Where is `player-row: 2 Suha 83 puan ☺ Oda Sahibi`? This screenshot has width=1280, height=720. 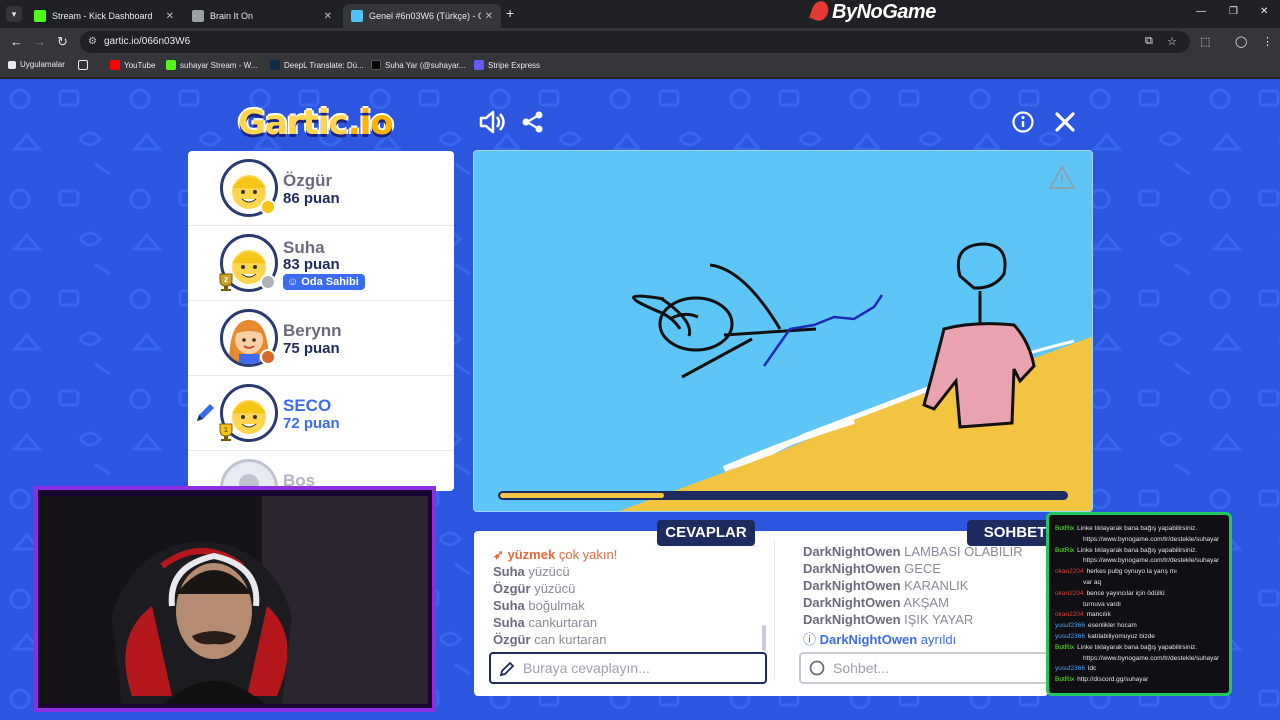
player-row: 2 Suha 83 puan ☺ Oda Sahibi is located at coordinates (321, 263).